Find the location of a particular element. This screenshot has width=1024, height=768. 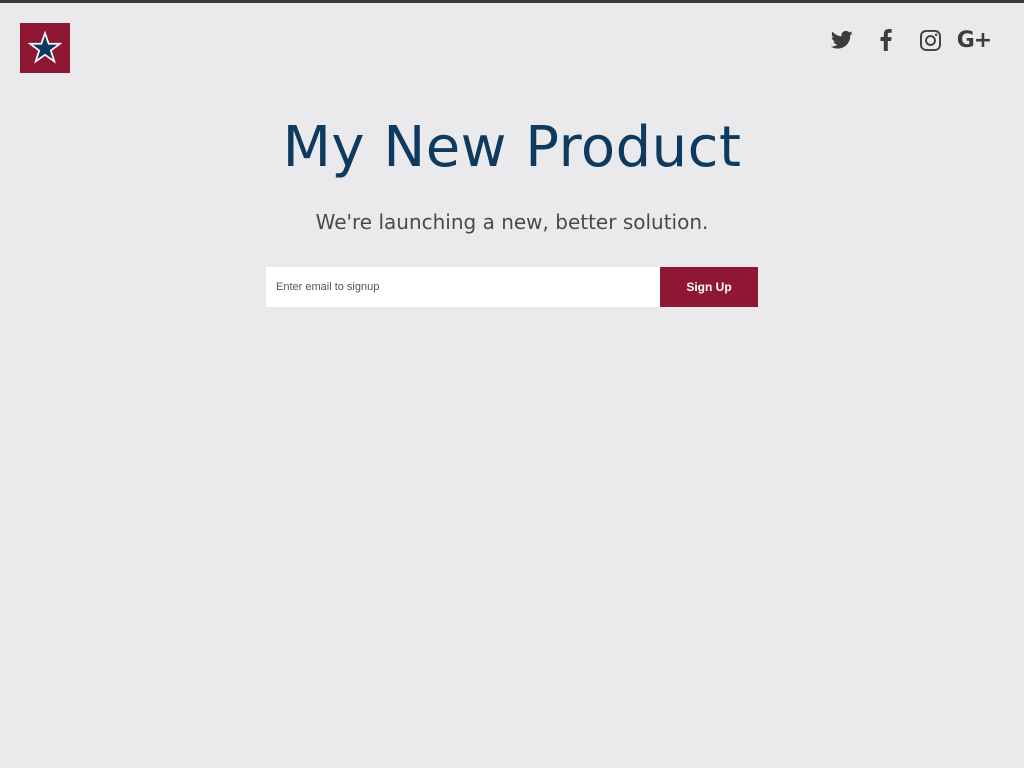

signup-button: Sign Up is located at coordinates (709, 287).